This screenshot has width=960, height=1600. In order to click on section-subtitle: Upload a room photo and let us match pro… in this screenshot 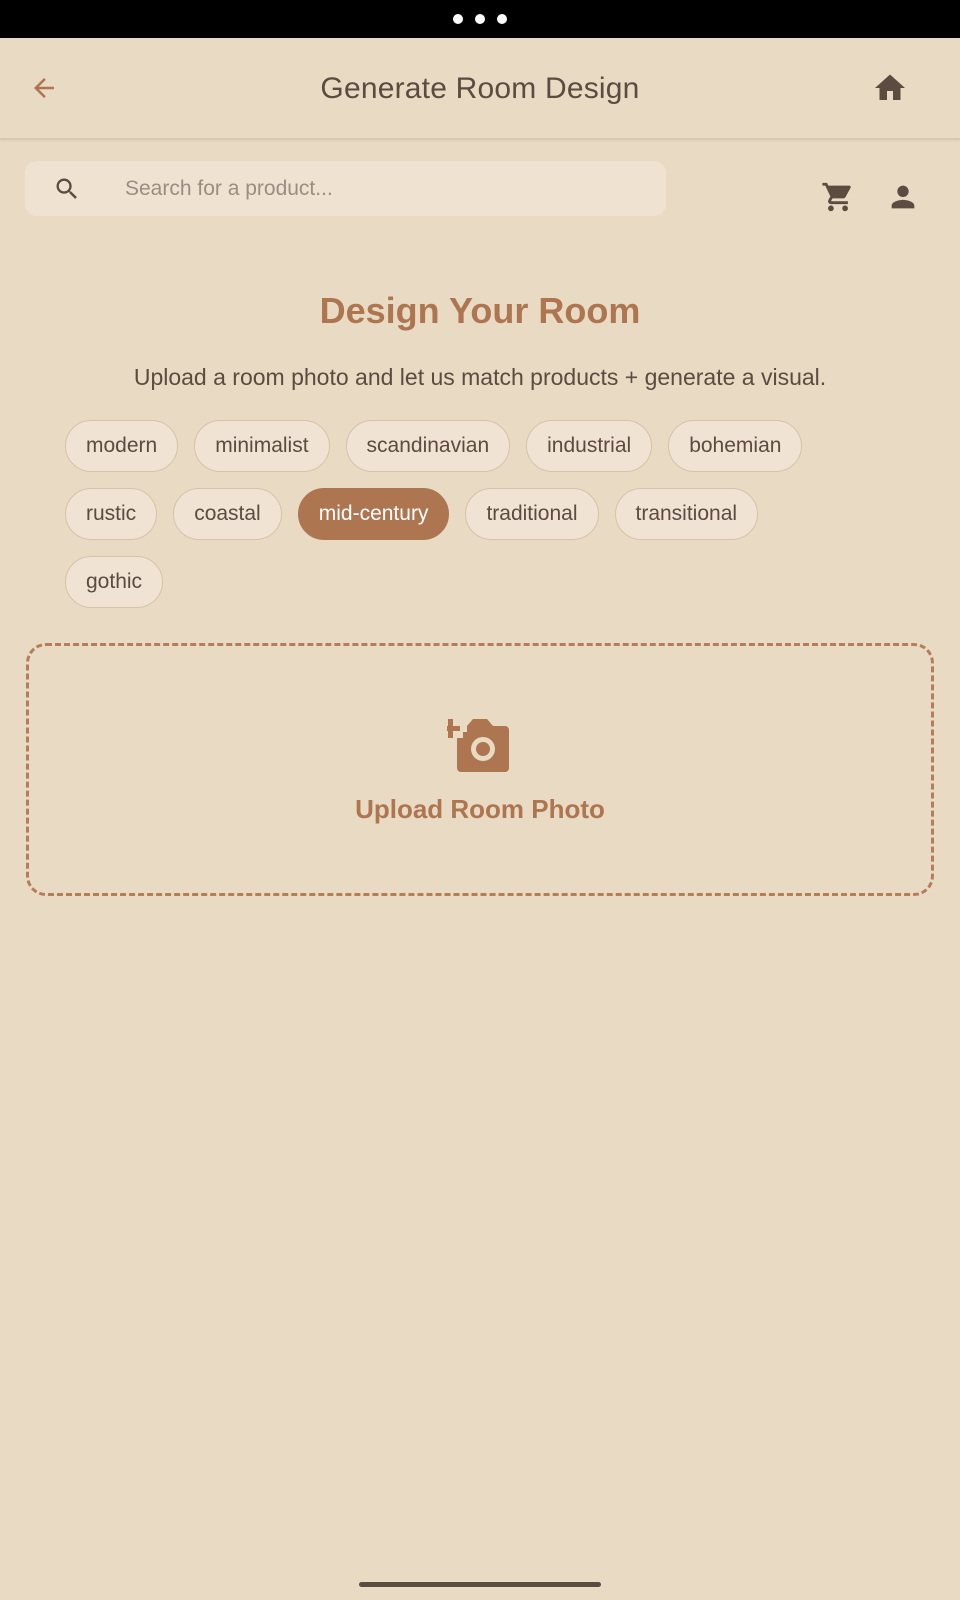, I will do `click(480, 377)`.